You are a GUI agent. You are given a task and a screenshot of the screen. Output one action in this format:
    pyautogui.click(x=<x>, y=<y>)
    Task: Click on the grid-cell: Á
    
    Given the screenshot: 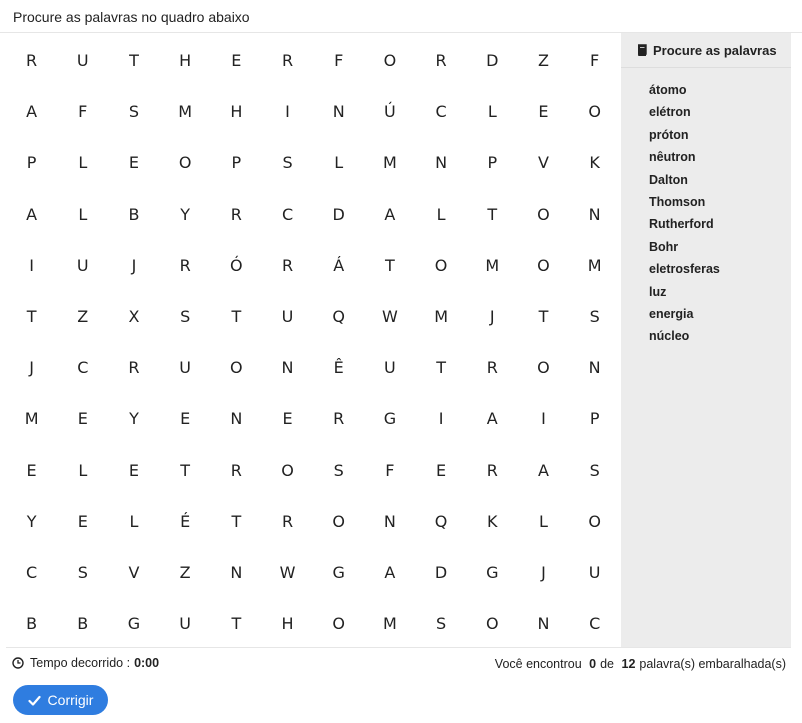 What is the action you would take?
    pyautogui.click(x=338, y=265)
    